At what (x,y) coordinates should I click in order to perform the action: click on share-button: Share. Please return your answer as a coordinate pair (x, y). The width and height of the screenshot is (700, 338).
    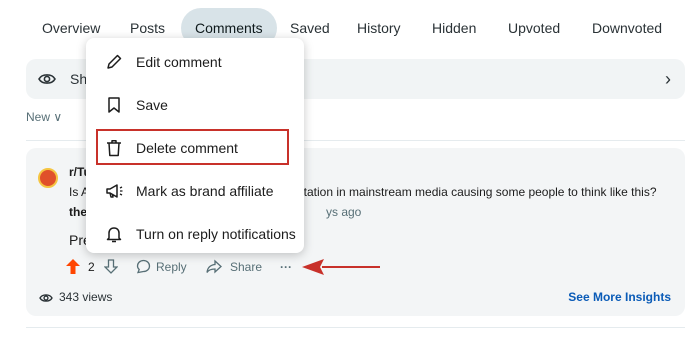
    Looking at the image, I should click on (246, 267).